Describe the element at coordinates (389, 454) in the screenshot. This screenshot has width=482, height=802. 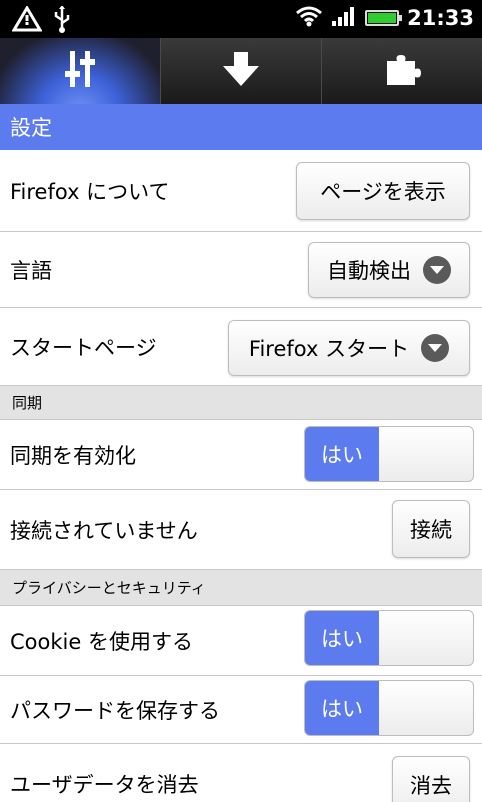
I see `sync-enable-toggle: はい` at that location.